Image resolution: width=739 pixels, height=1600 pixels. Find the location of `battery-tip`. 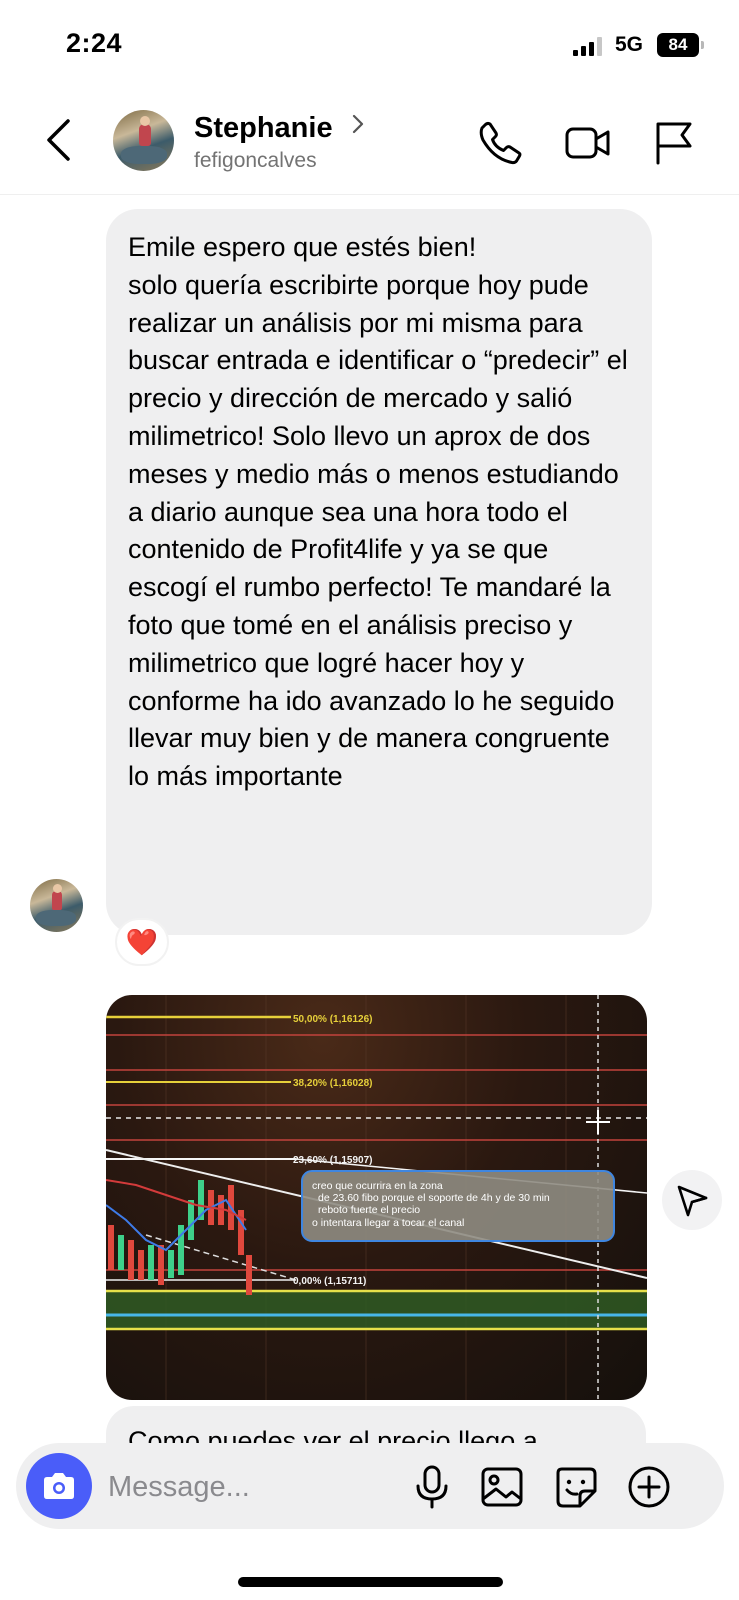

battery-tip is located at coordinates (702, 45).